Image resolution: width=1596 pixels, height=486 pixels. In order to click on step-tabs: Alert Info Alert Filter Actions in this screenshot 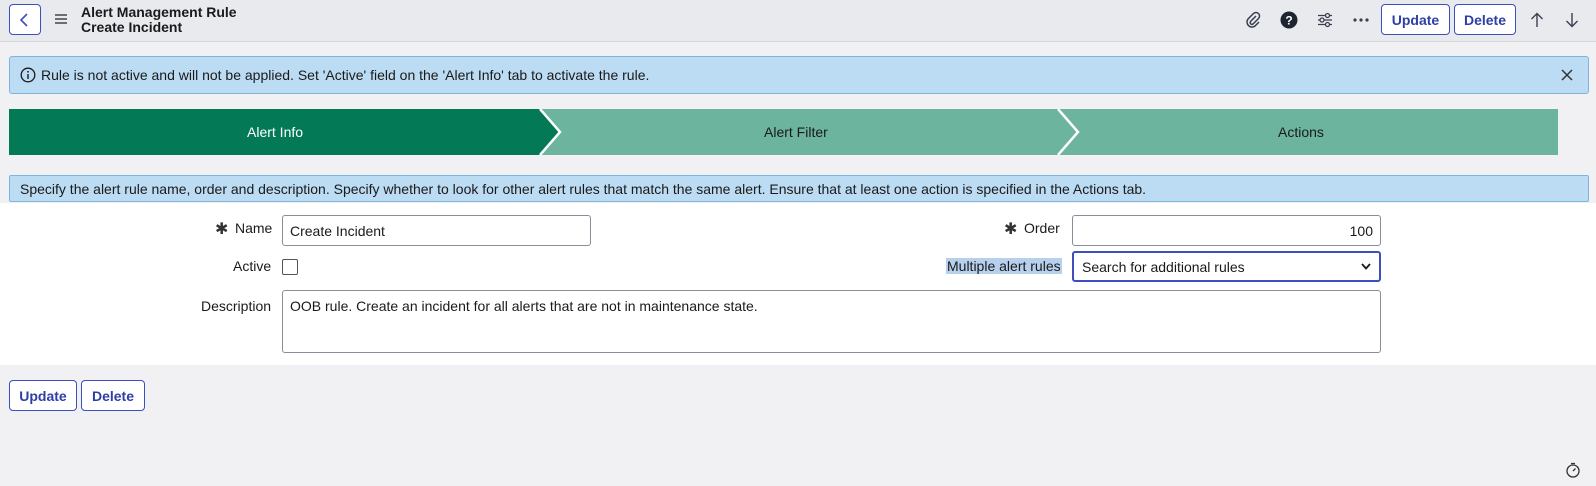, I will do `click(783, 132)`.